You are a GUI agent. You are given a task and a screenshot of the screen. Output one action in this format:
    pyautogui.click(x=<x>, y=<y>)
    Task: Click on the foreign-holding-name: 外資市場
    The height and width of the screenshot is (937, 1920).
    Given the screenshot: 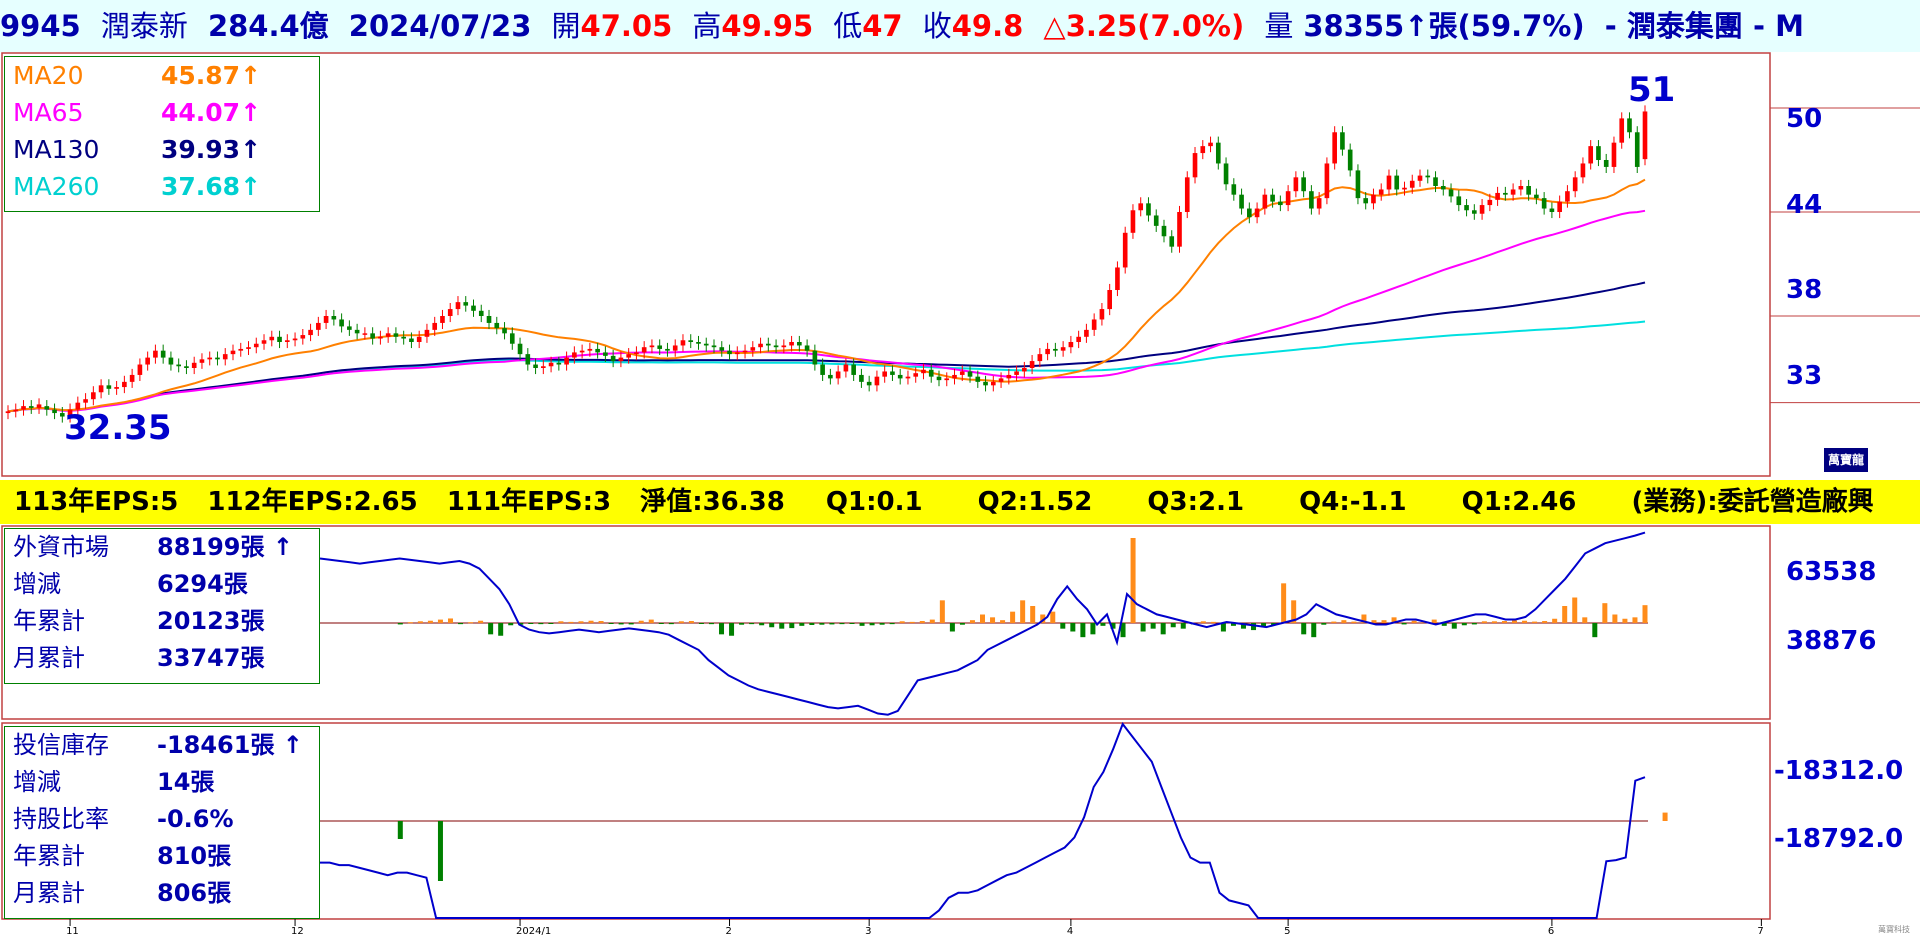 What is the action you would take?
    pyautogui.click(x=61, y=547)
    